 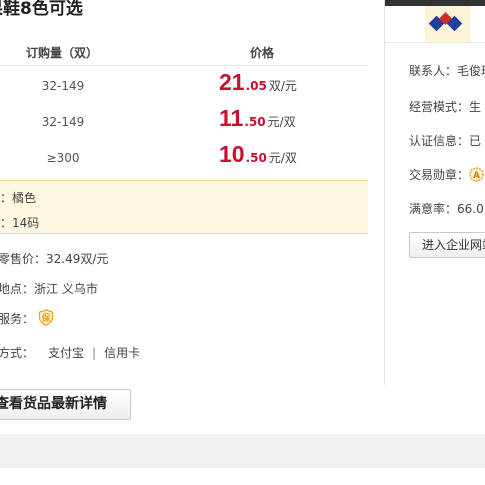 I want to click on company-business-mode: 经营模式：生, so click(x=445, y=107).